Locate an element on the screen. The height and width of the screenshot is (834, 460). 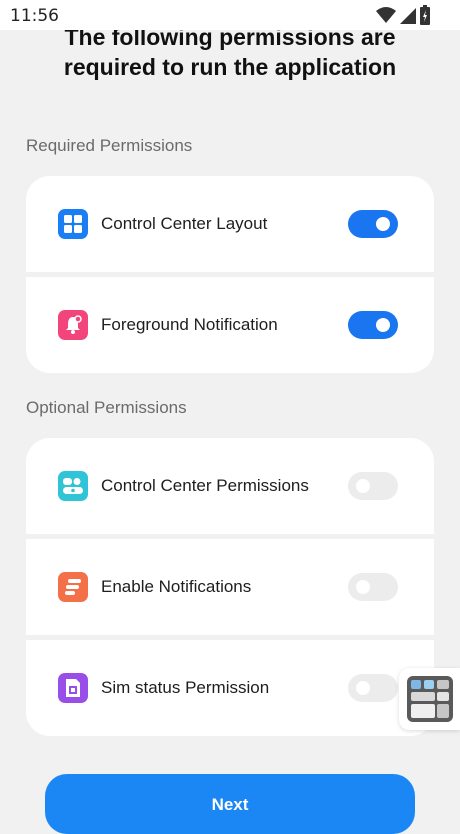
permission-row-sim-status: Sim status Permission is located at coordinates (230, 685).